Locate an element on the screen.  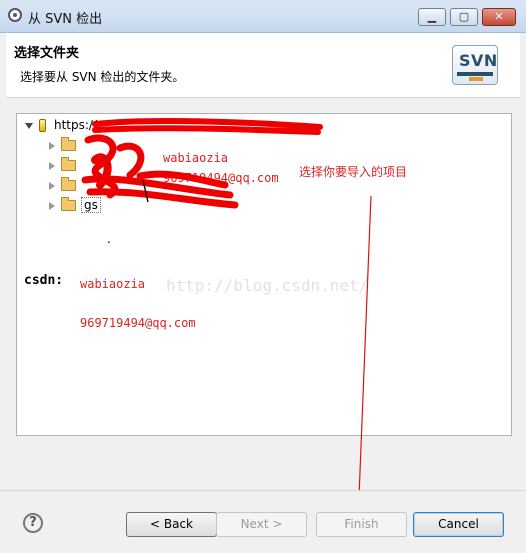
svn-logo-bar is located at coordinates (475, 74).